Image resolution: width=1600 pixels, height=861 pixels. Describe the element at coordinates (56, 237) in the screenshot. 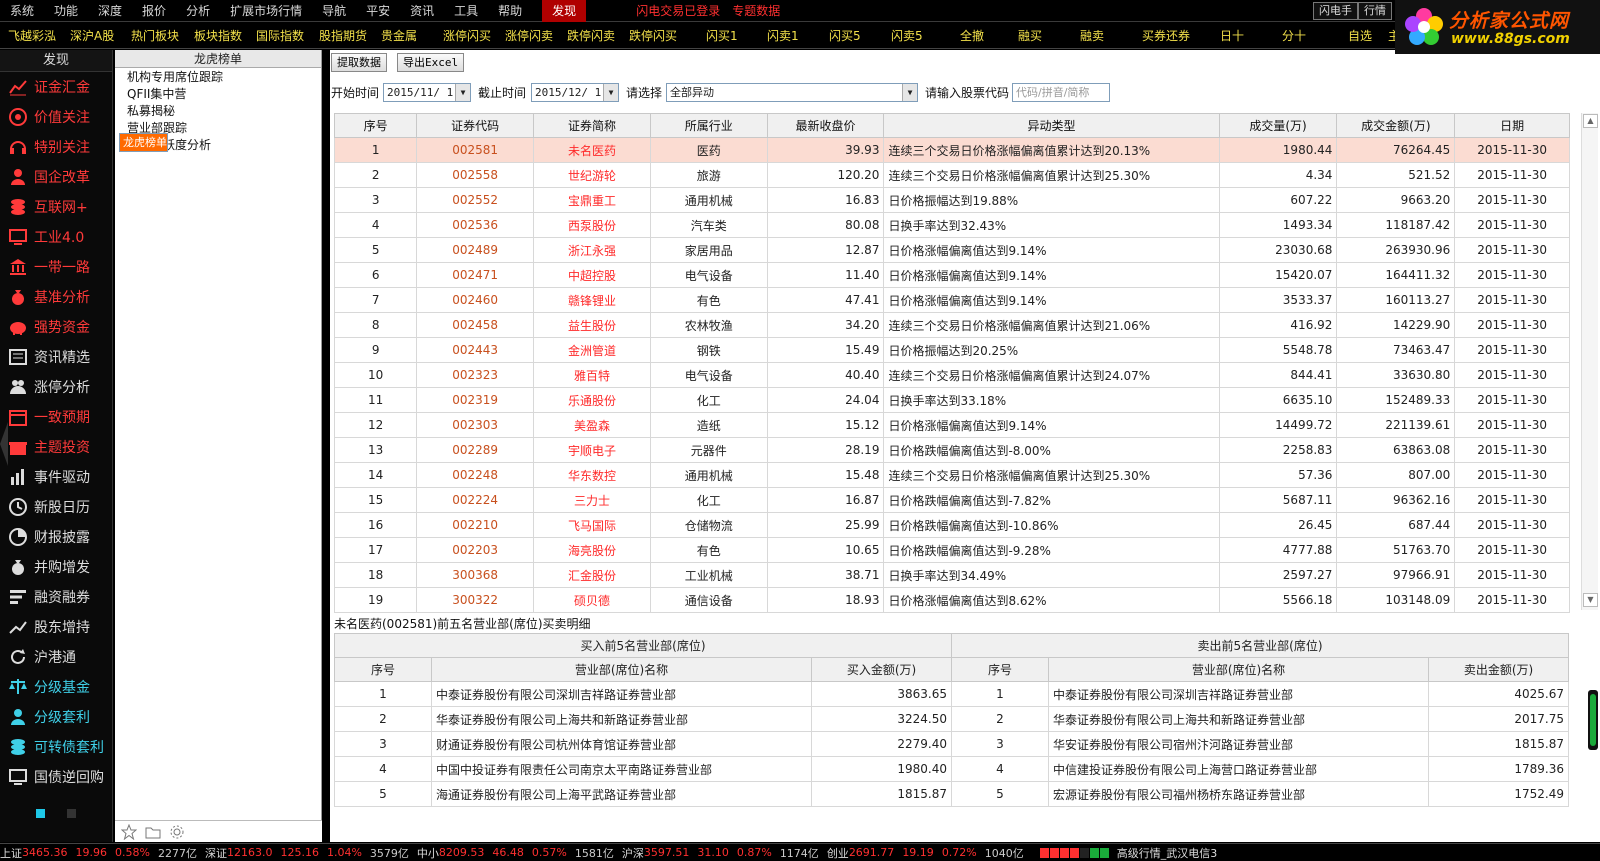

I see `nav-item-6: 工业4.0` at that location.